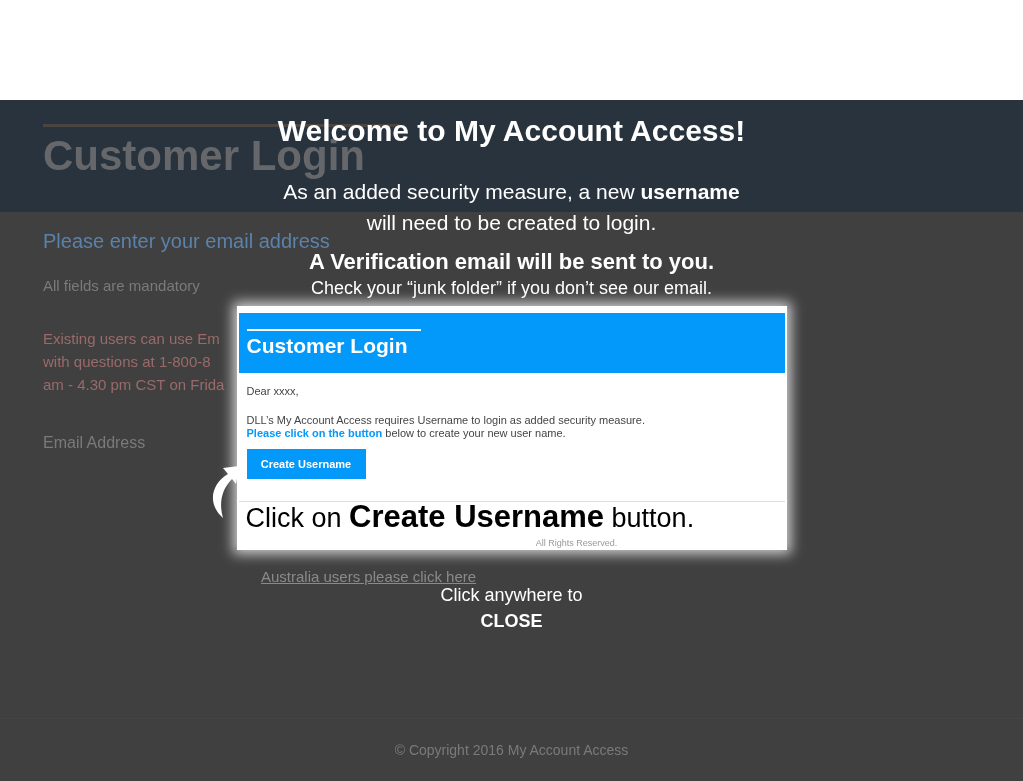 The width and height of the screenshot is (1023, 781). Describe the element at coordinates (511, 288) in the screenshot. I see `junk-folder-note: Check your “junk folder” if you don’t see our email.` at that location.